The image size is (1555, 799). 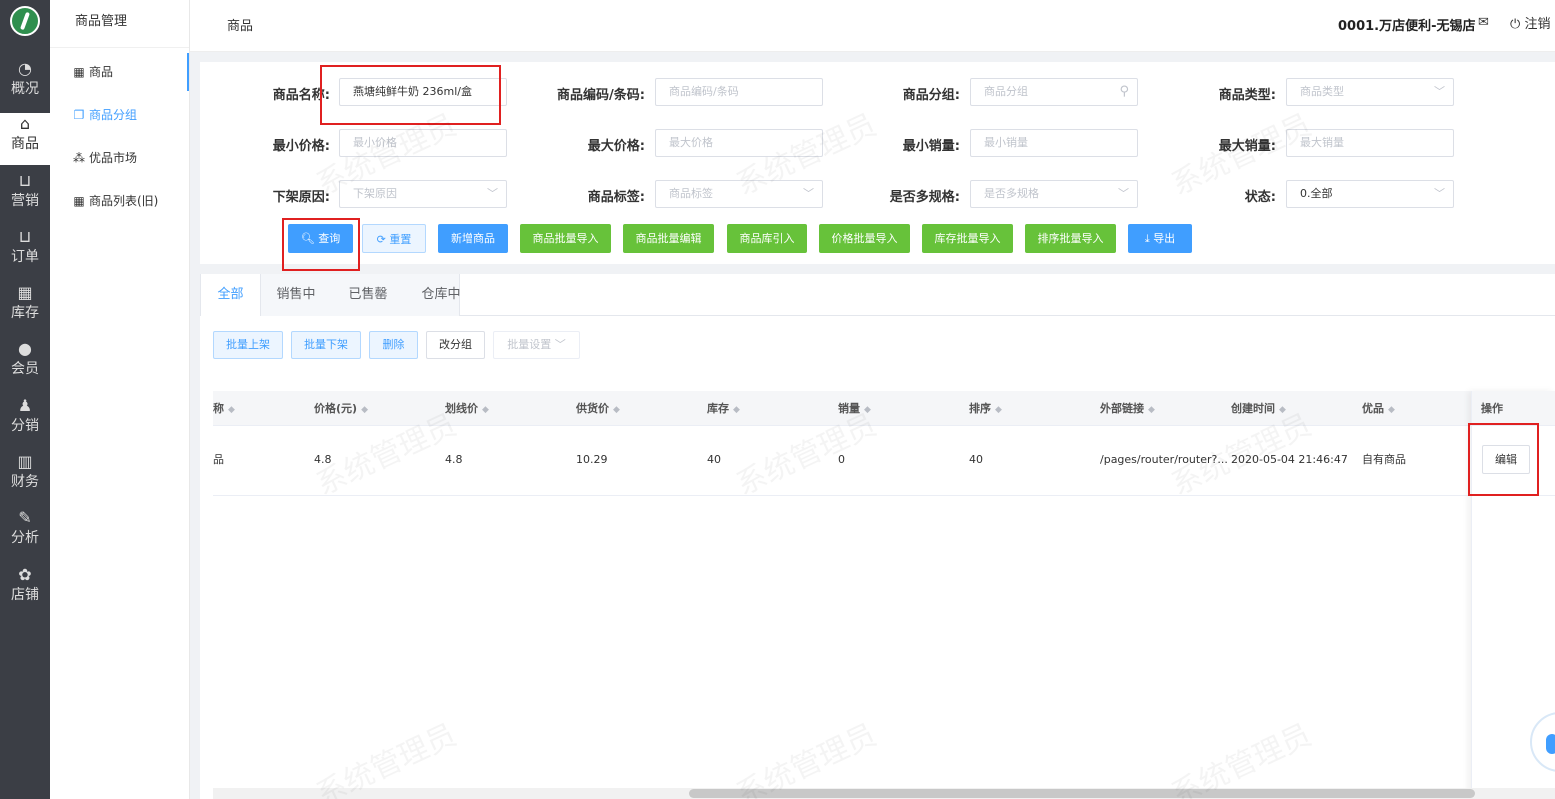 I want to click on code-input: 商品编码/条码, so click(x=739, y=92).